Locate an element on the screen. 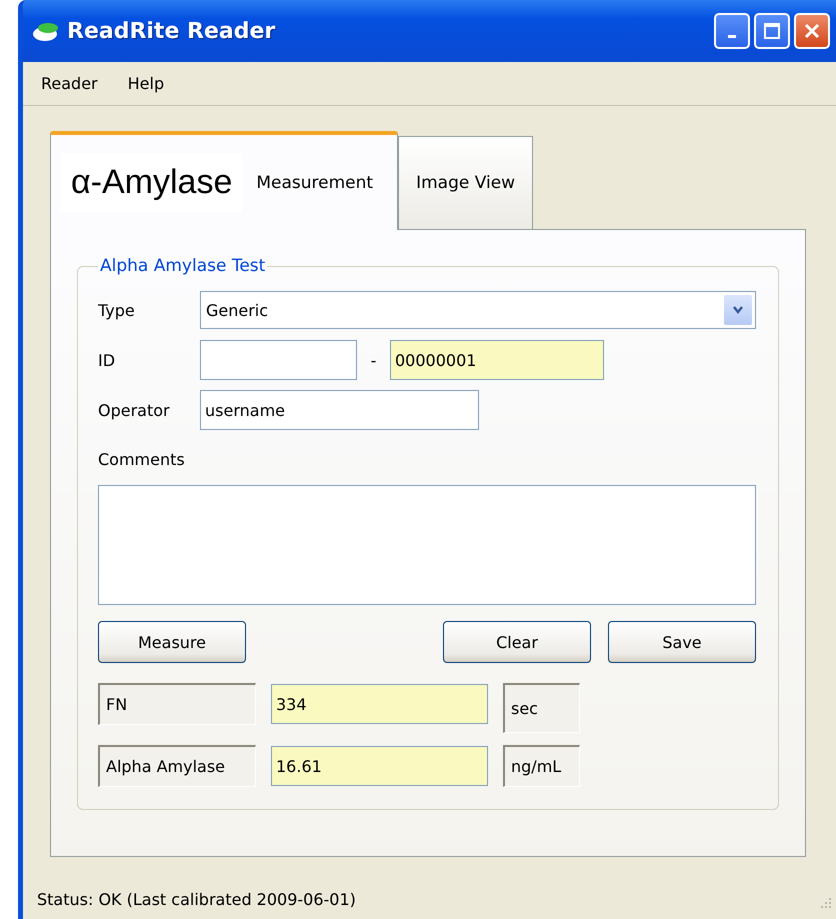 This screenshot has width=836, height=919. close-button is located at coordinates (812, 31).